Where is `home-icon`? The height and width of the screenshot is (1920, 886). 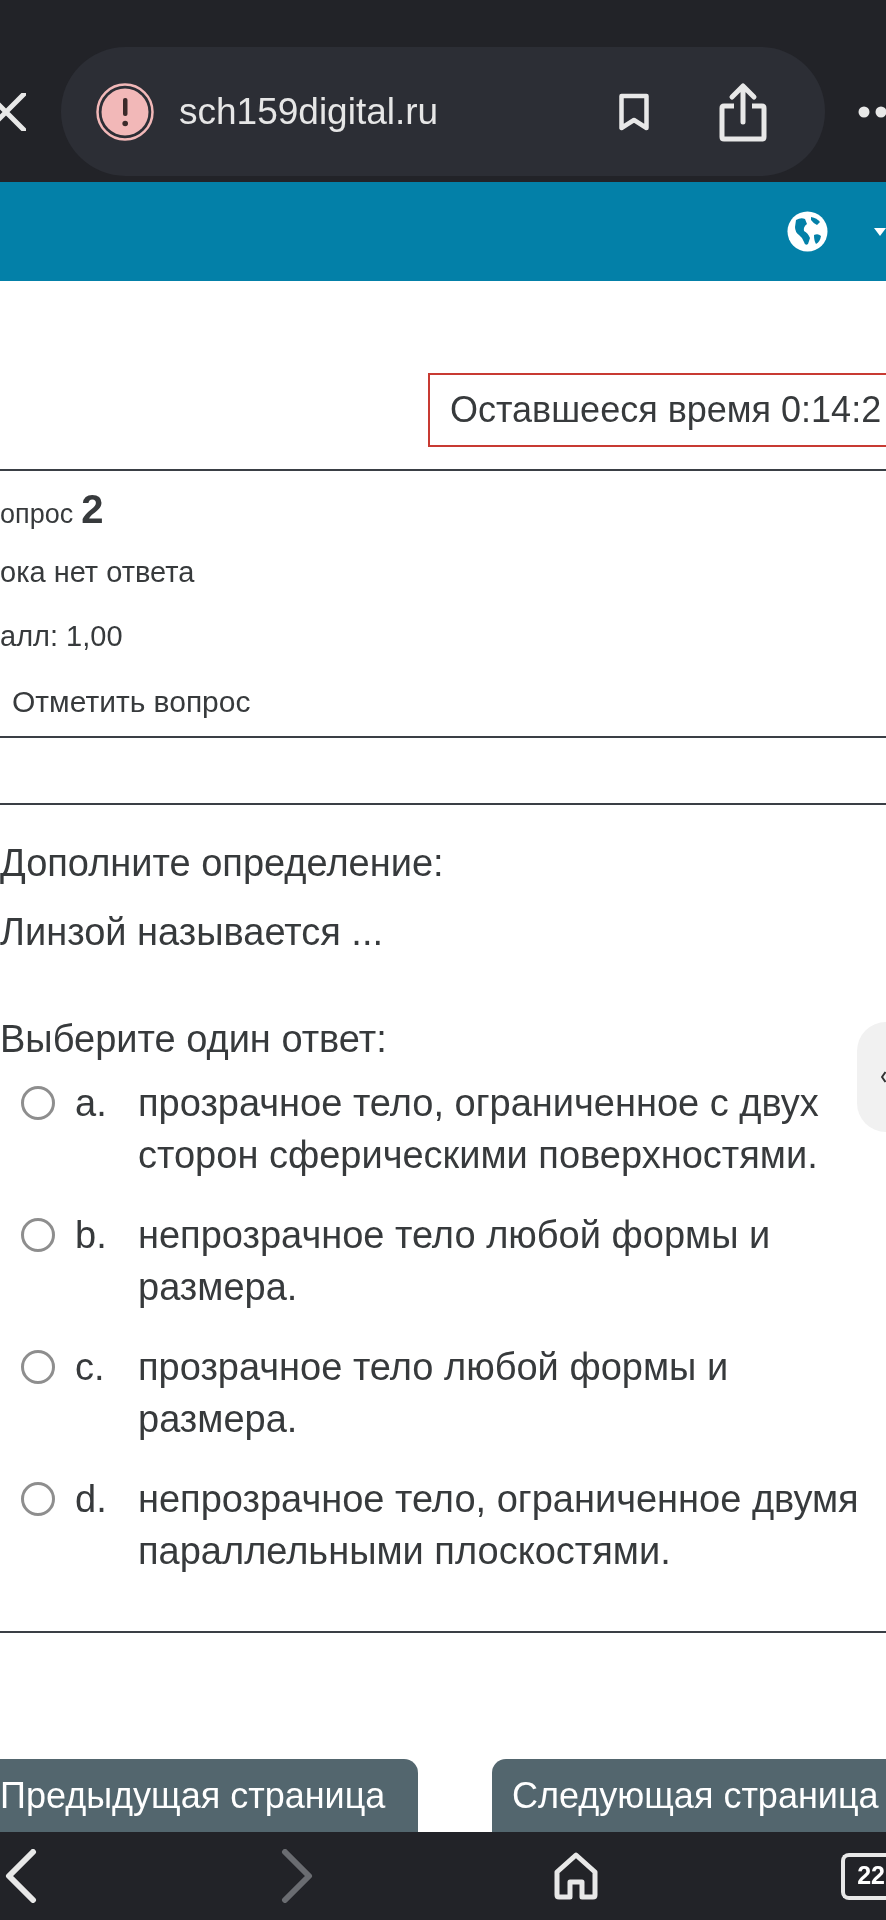
home-icon is located at coordinates (576, 1876).